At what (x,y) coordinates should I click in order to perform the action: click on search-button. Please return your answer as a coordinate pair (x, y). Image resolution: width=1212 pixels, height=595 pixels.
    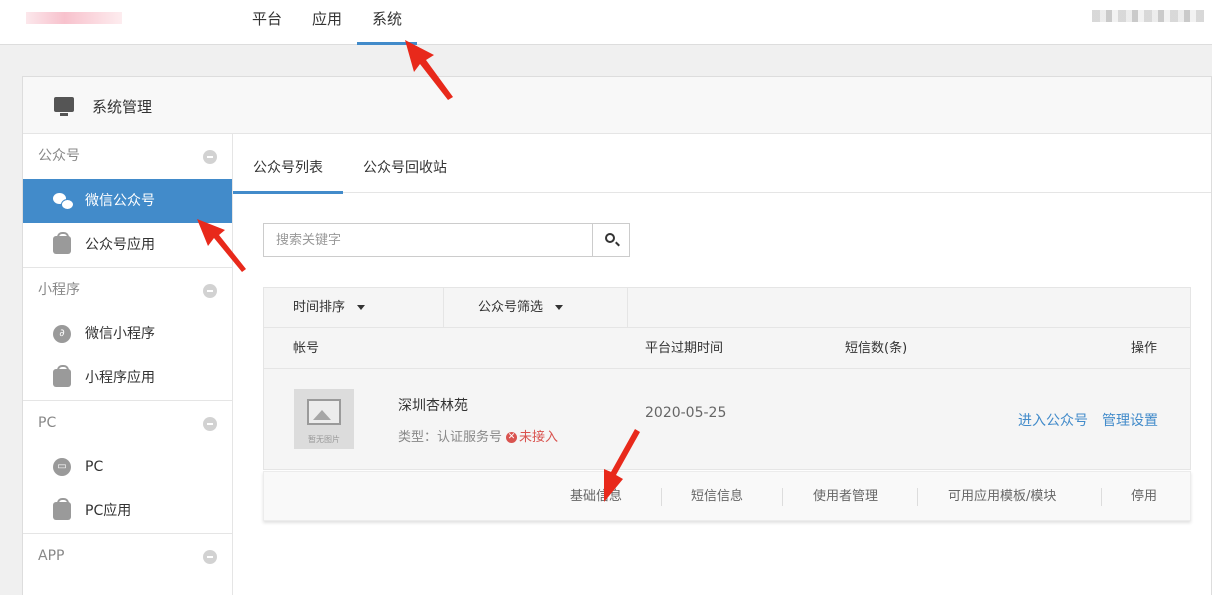
    Looking at the image, I should click on (610, 240).